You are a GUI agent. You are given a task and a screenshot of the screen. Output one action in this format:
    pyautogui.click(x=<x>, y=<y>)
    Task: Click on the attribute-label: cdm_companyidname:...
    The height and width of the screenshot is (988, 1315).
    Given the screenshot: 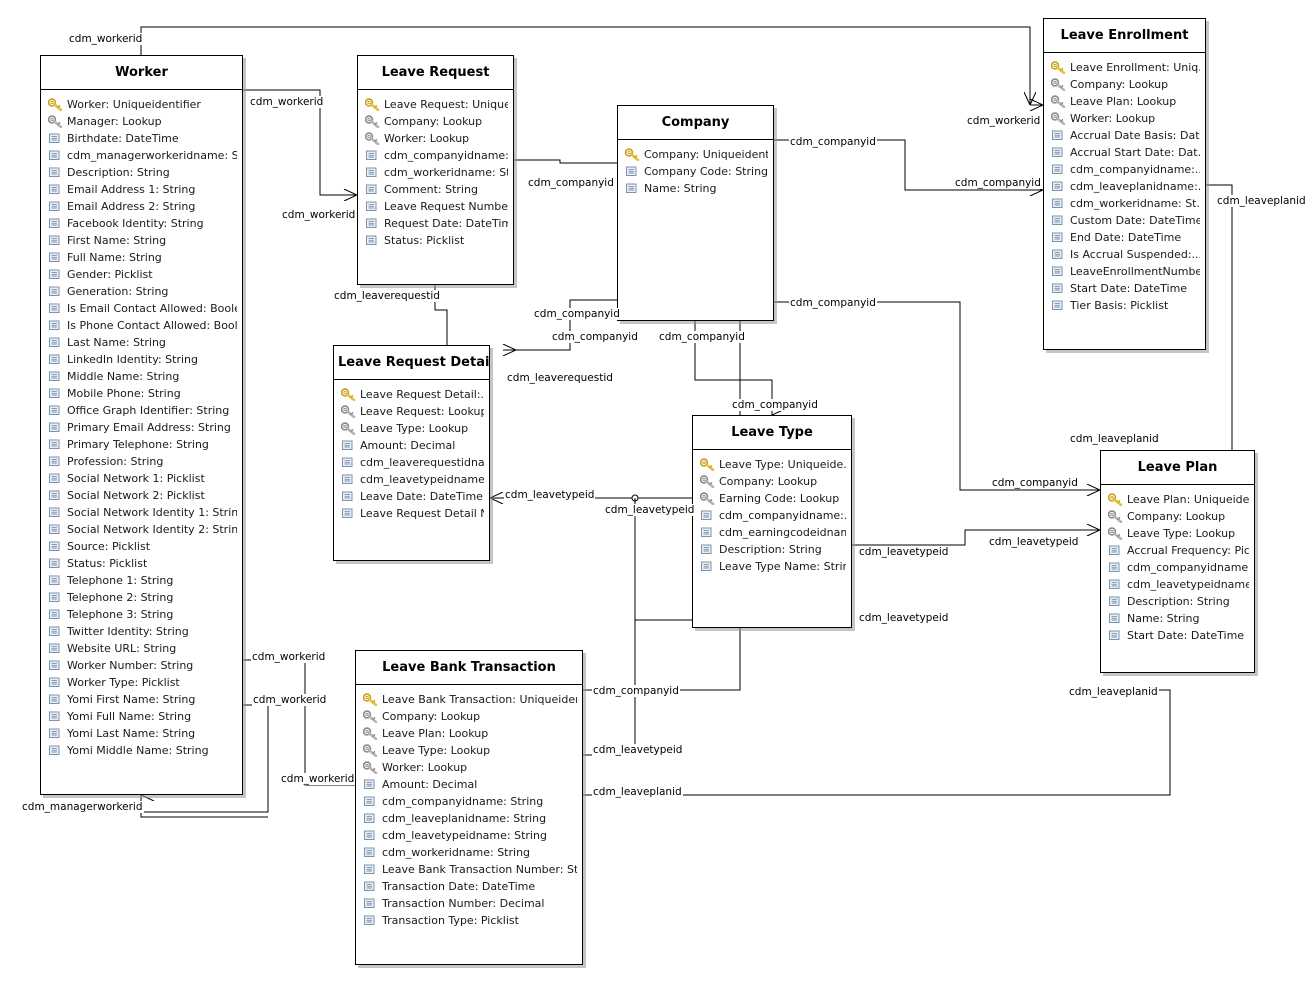 What is the action you would take?
    pyautogui.click(x=1188, y=567)
    